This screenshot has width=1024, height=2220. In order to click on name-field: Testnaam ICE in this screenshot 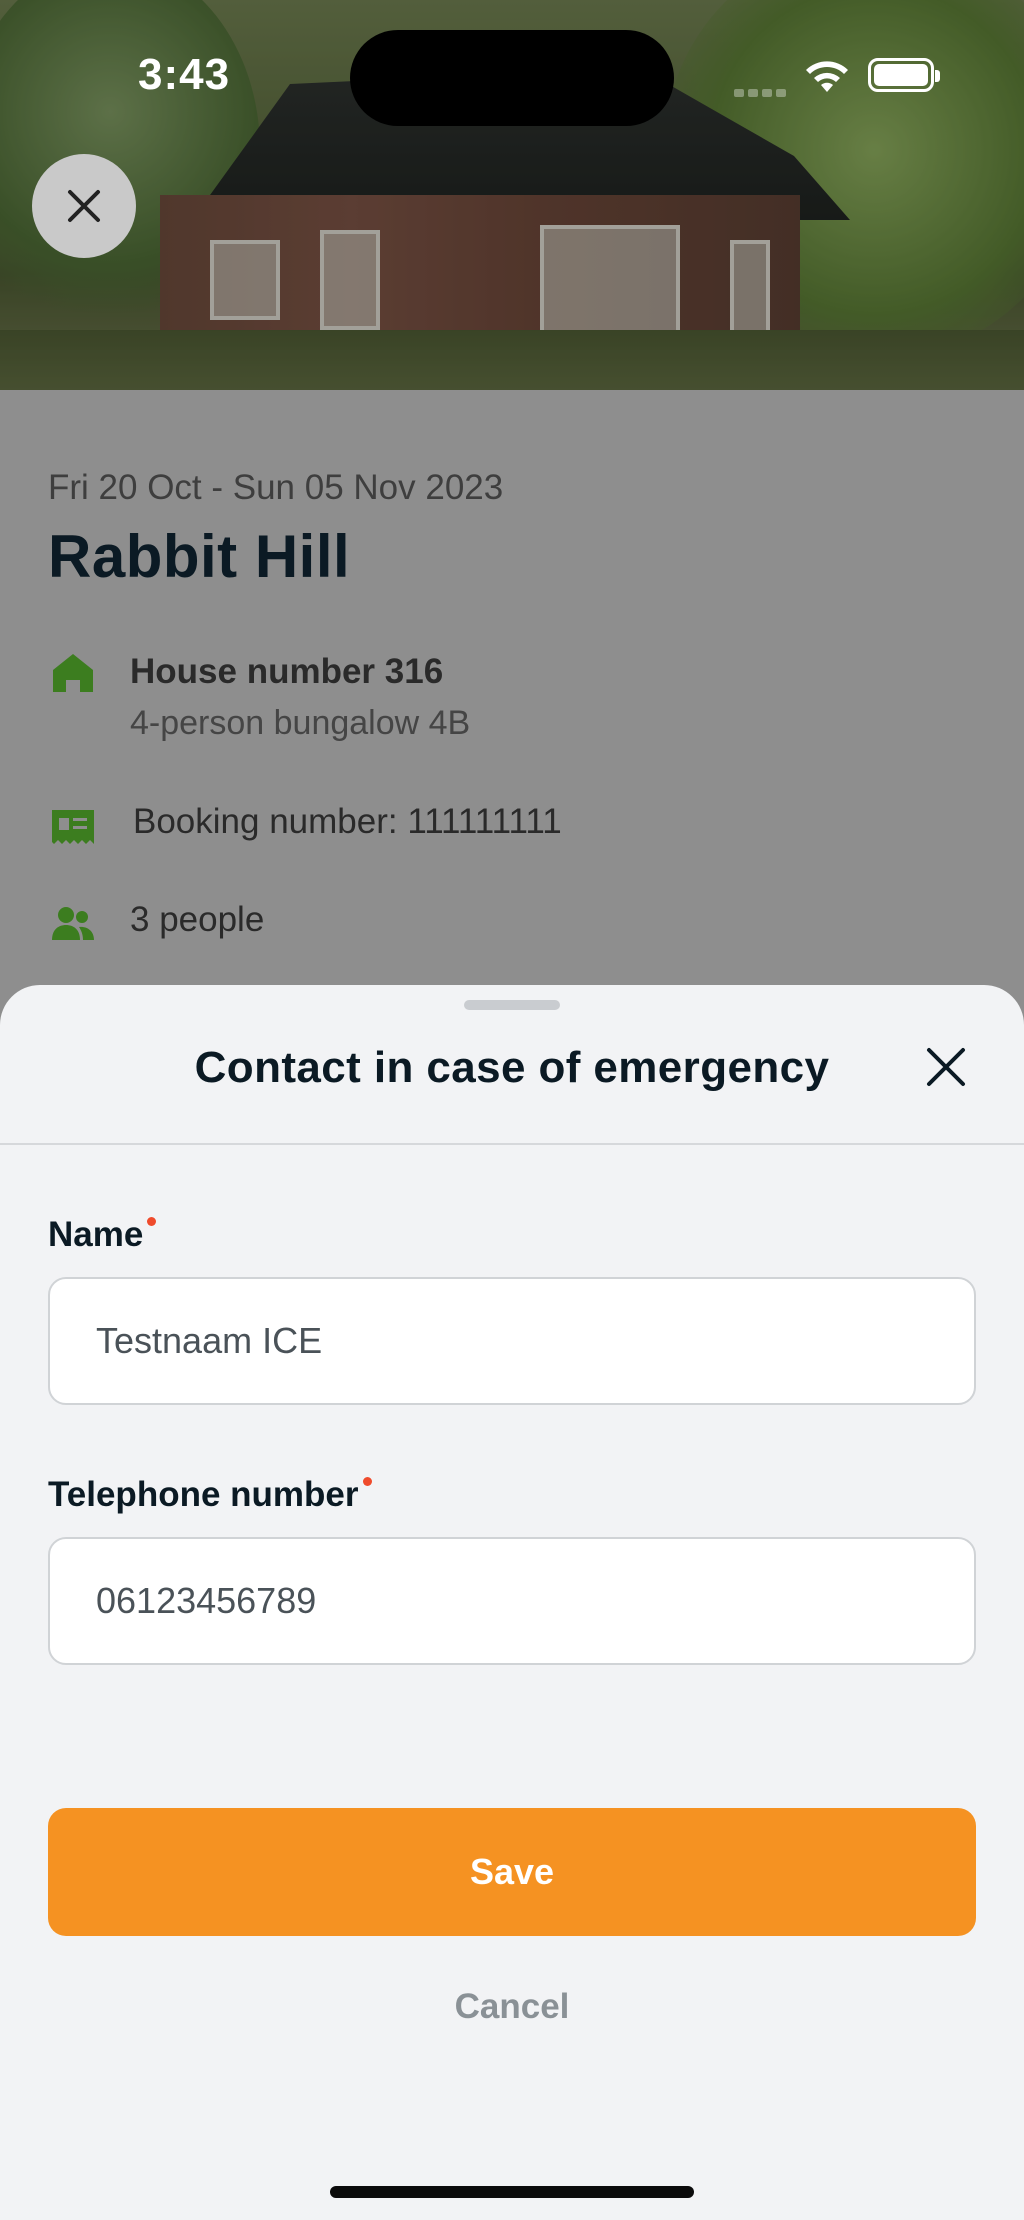, I will do `click(512, 1341)`.